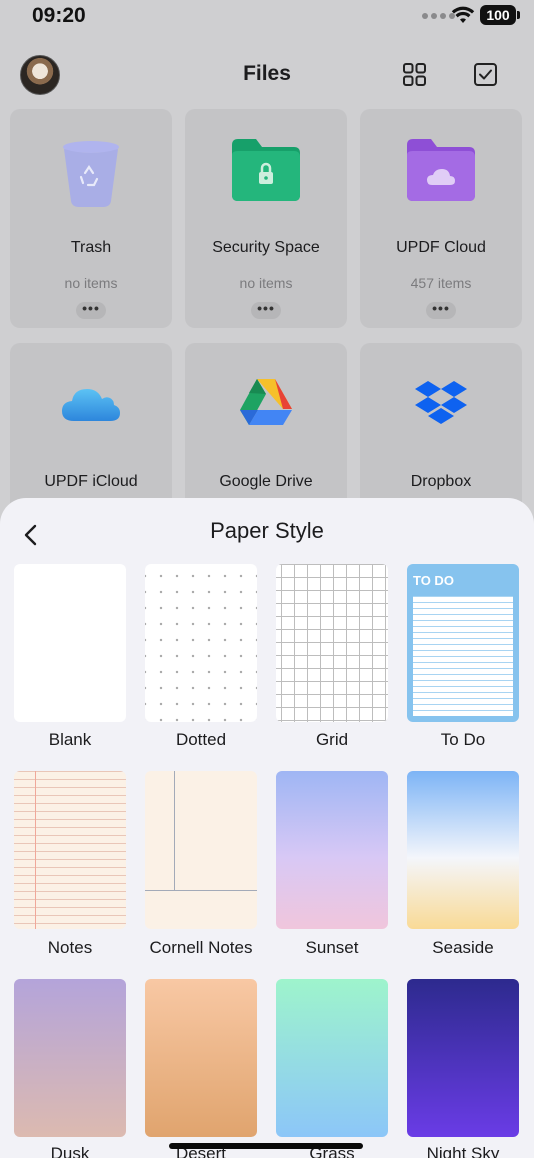 Image resolution: width=534 pixels, height=1158 pixels. What do you see at coordinates (91, 247) in the screenshot?
I see `tile-label: Trash` at bounding box center [91, 247].